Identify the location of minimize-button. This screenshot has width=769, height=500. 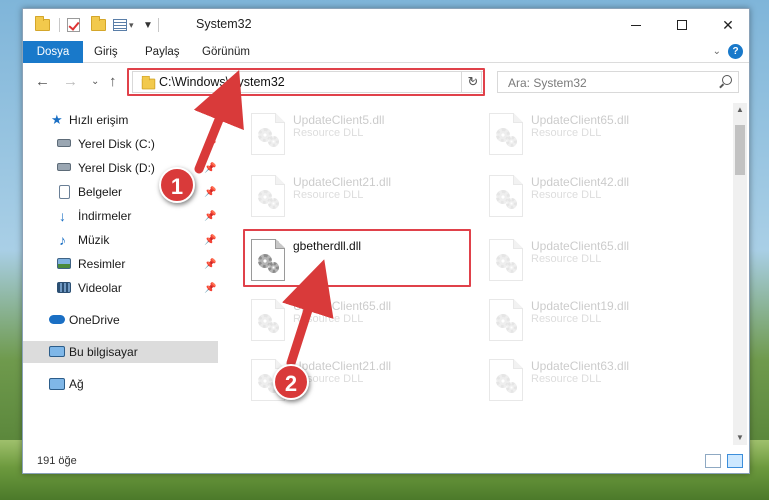
(636, 25).